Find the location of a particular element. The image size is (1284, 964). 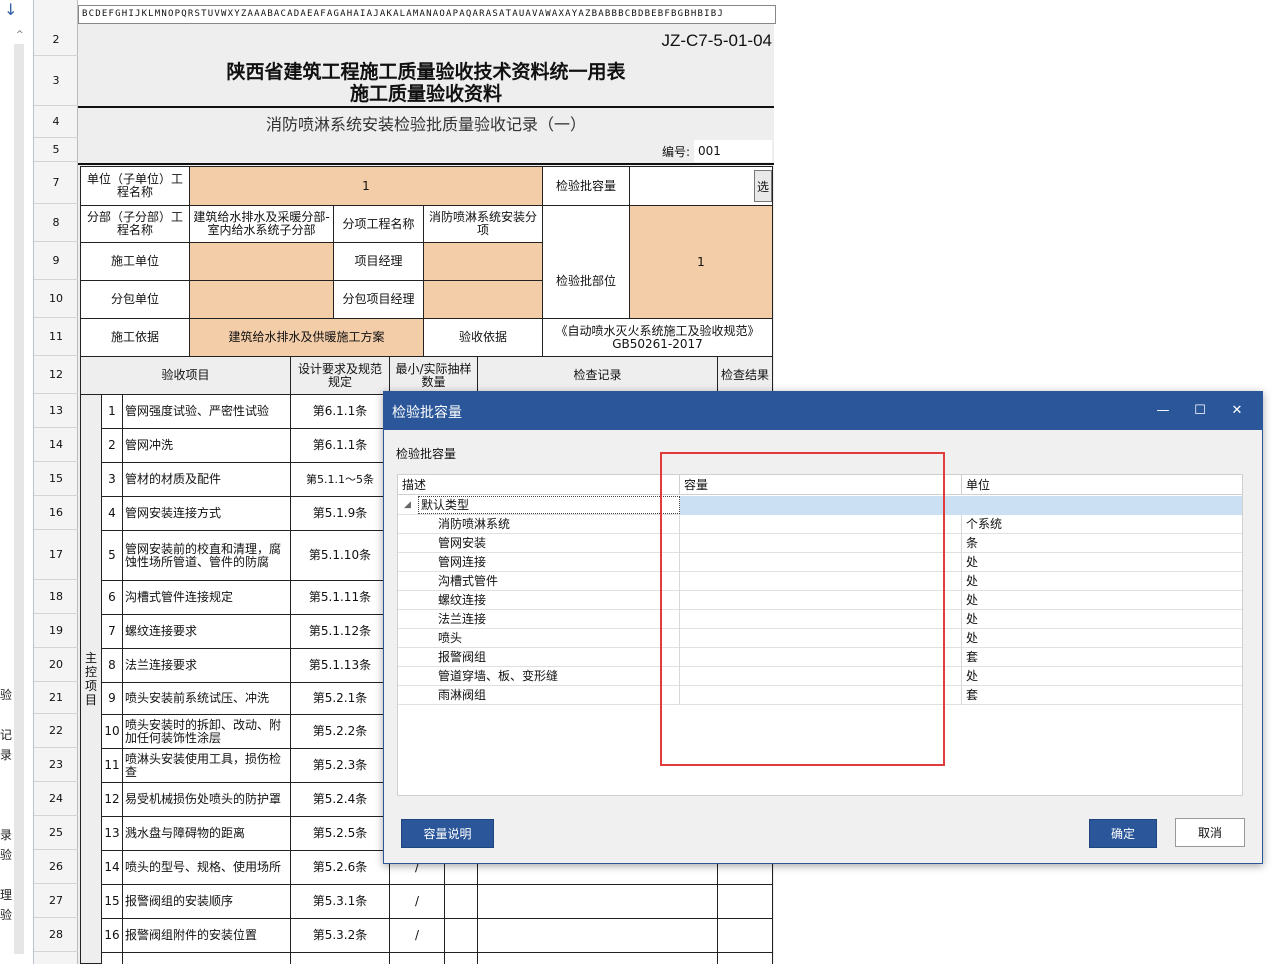

item-clause: 第5.1.1～5条 is located at coordinates (340, 479).